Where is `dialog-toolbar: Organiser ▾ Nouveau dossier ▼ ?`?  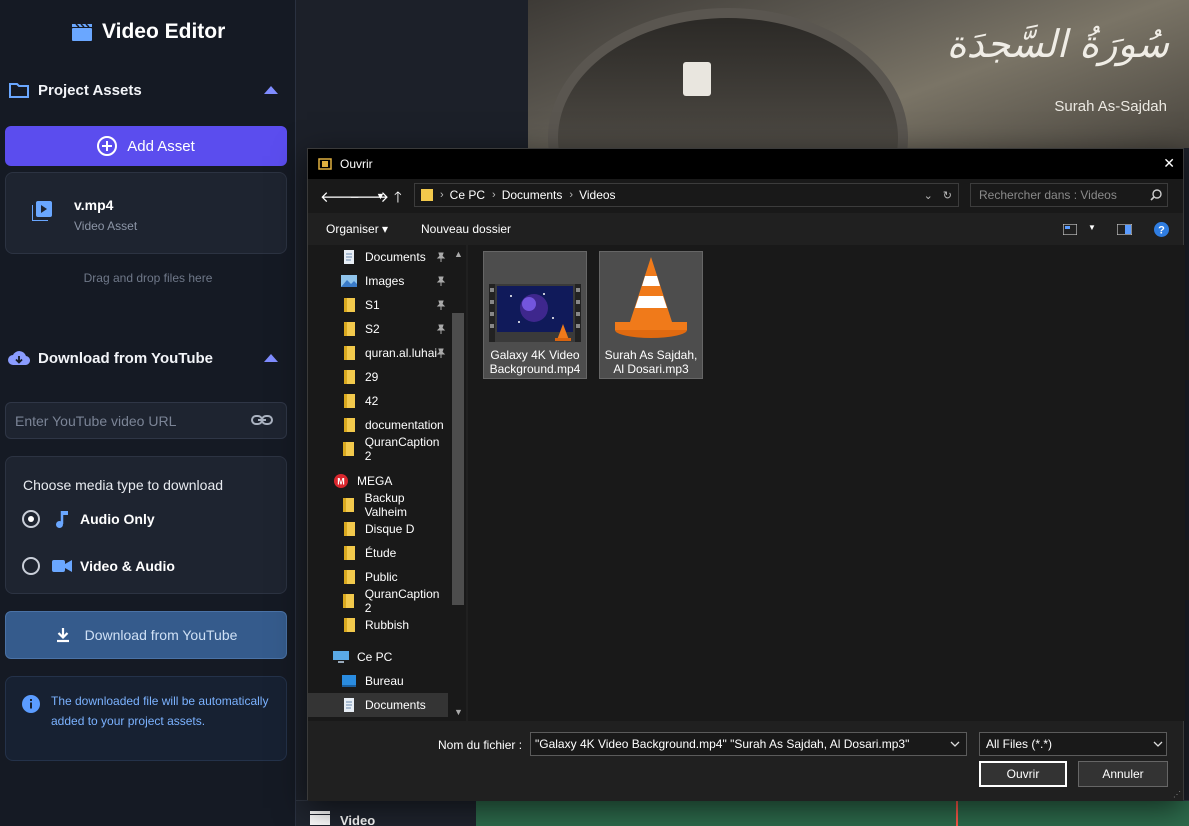
dialog-toolbar: Organiser ▾ Nouveau dossier ▼ ? is located at coordinates (745, 229).